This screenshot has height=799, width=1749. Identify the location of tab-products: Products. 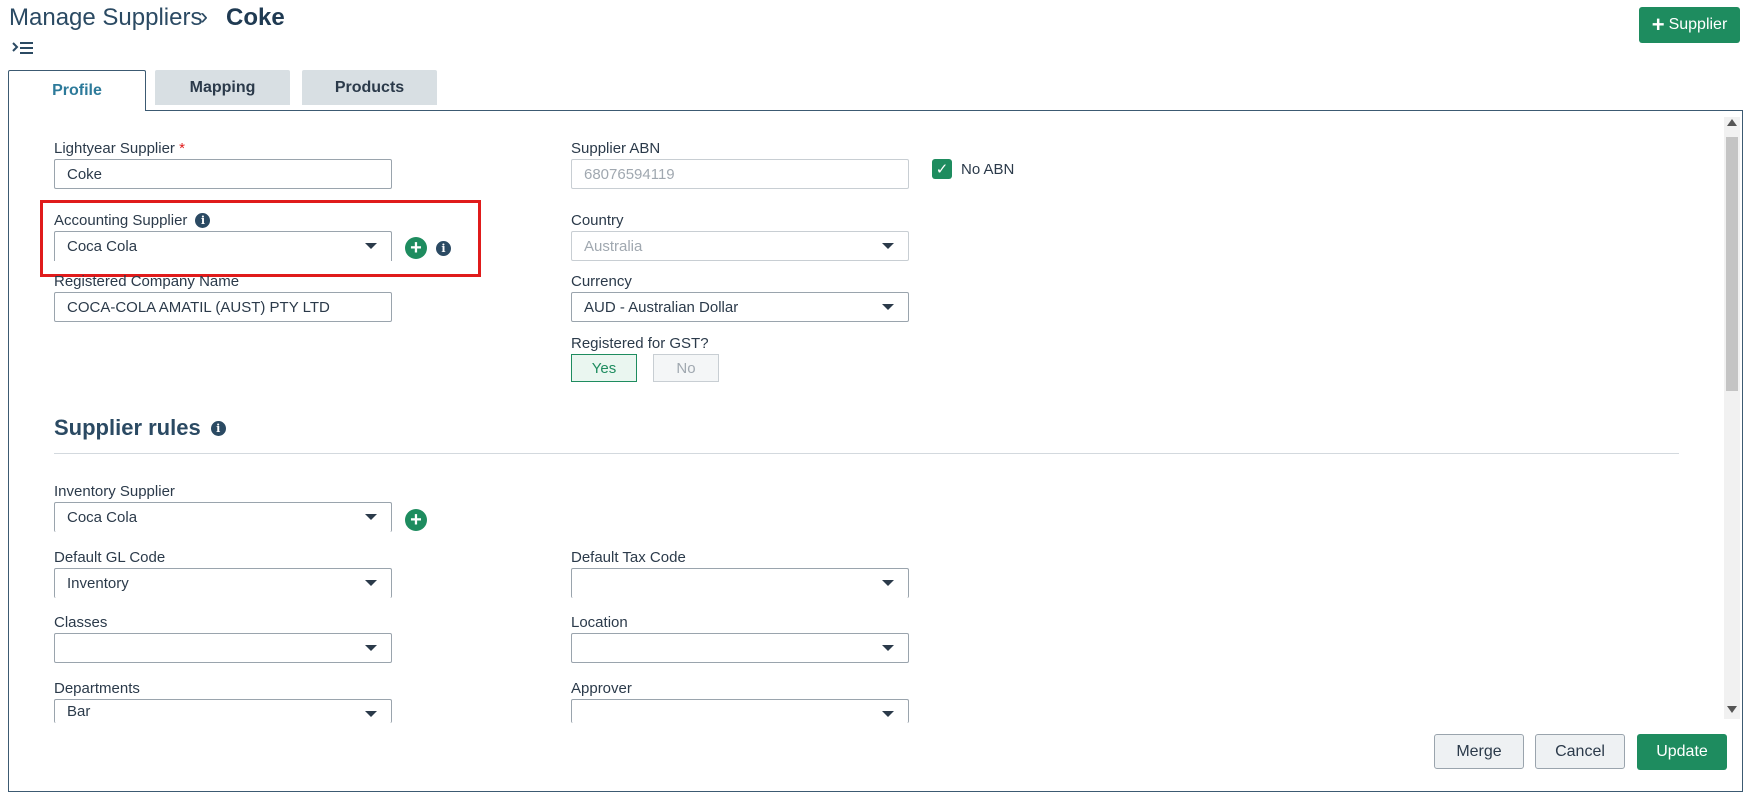
(369, 87).